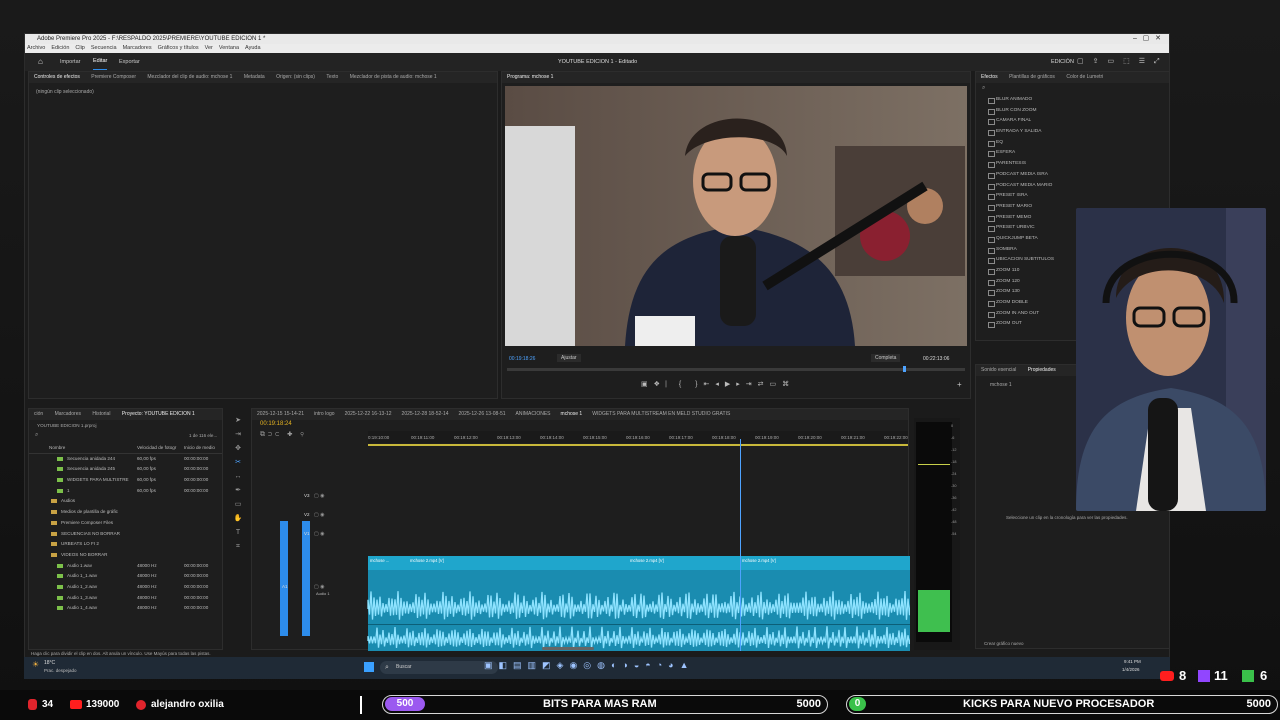  What do you see at coordinates (129, 62) in the screenshot?
I see `tab-exportar: Exportar` at bounding box center [129, 62].